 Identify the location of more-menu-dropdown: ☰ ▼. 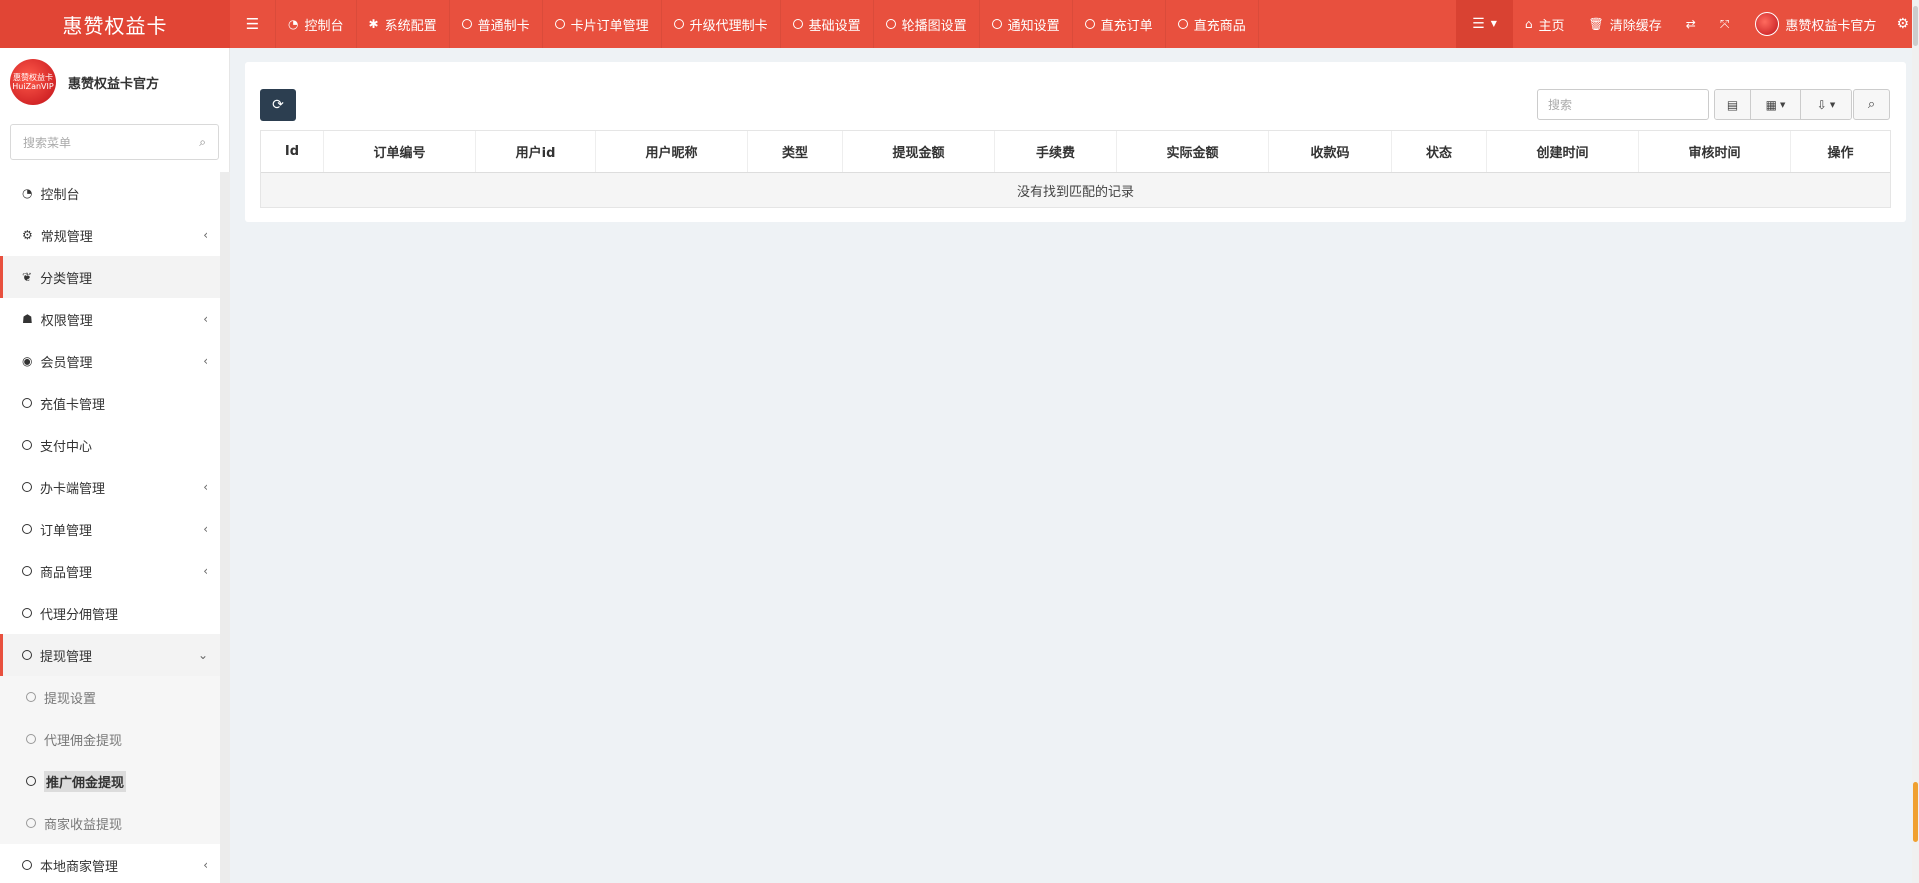
(1484, 24).